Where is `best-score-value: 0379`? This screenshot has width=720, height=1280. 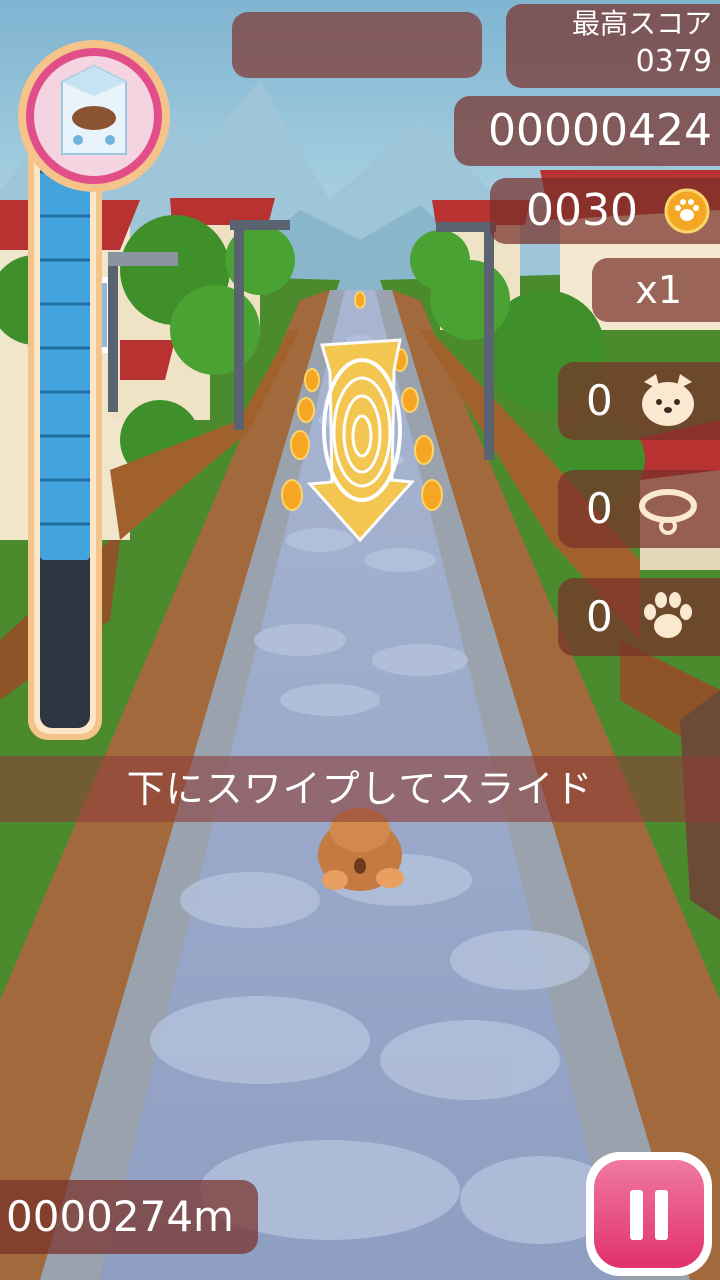
best-score-value: 0379 is located at coordinates (673, 61).